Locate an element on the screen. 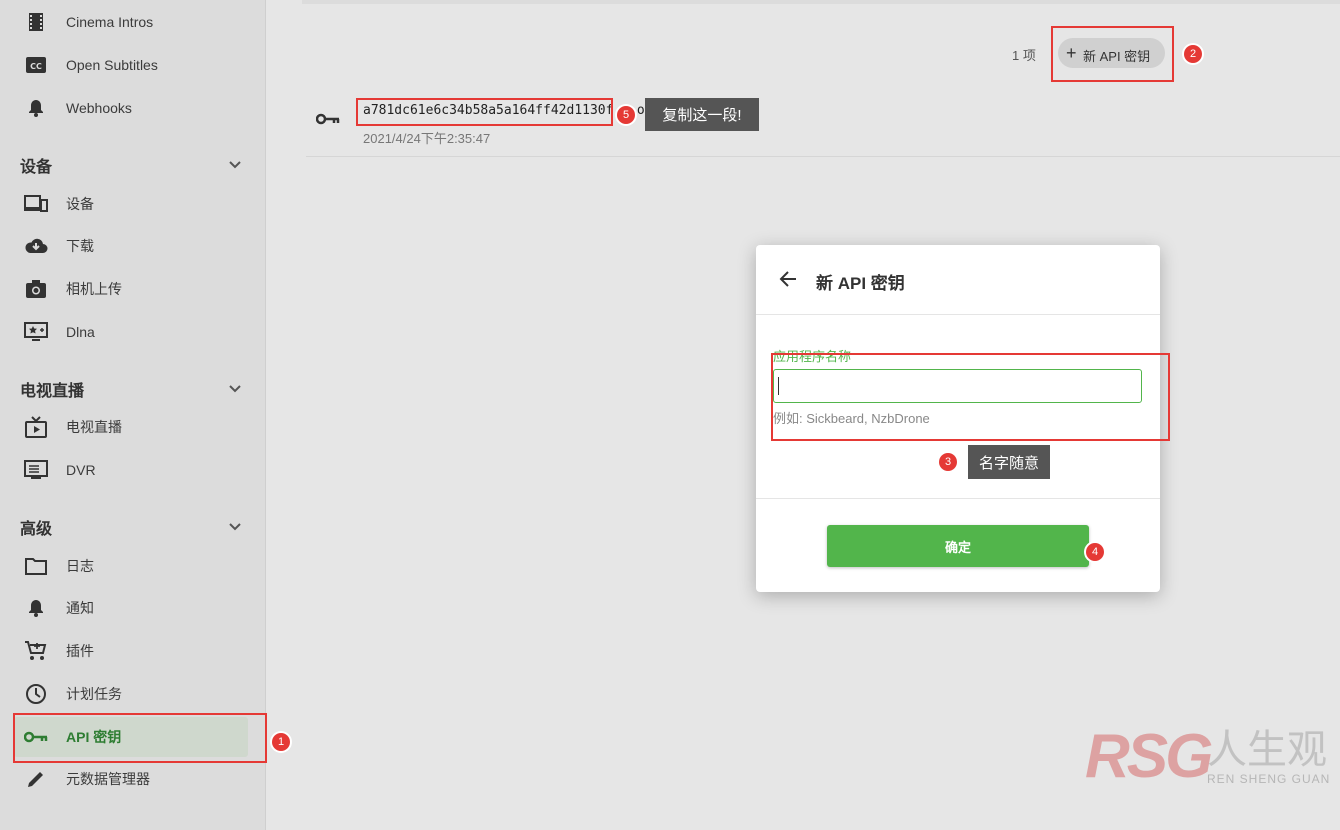 The width and height of the screenshot is (1340, 830). sidebar-item-label: Open Subtitles is located at coordinates (112, 65).